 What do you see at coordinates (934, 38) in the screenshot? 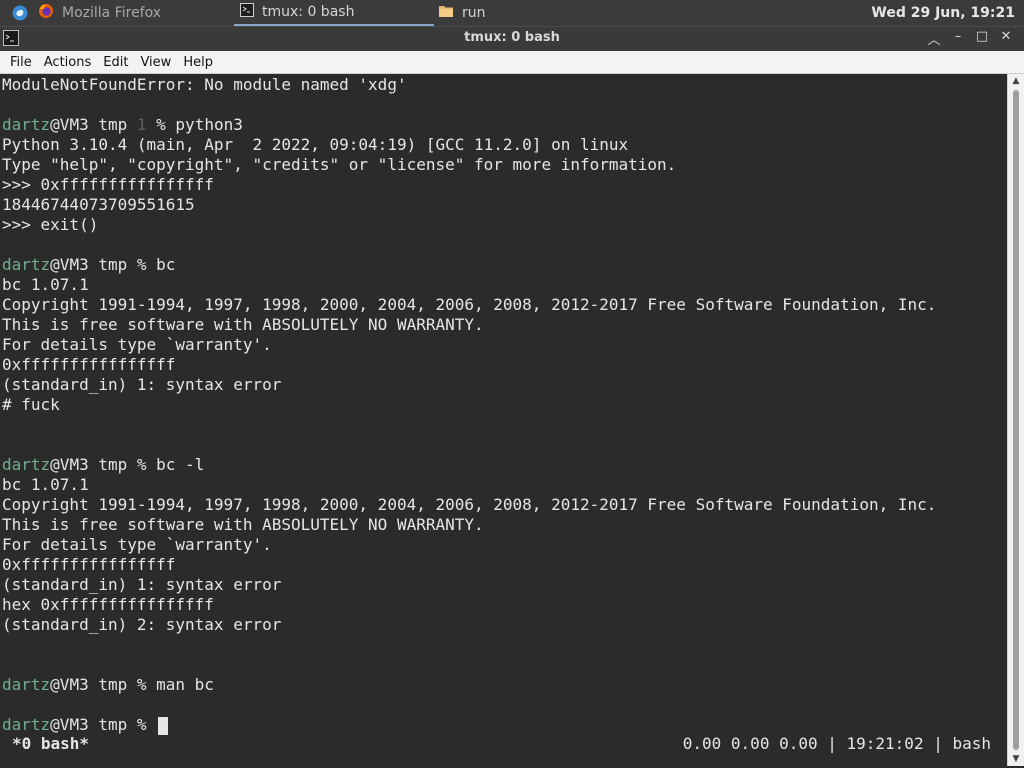
I see `chevron-up-icon: ︿` at bounding box center [934, 38].